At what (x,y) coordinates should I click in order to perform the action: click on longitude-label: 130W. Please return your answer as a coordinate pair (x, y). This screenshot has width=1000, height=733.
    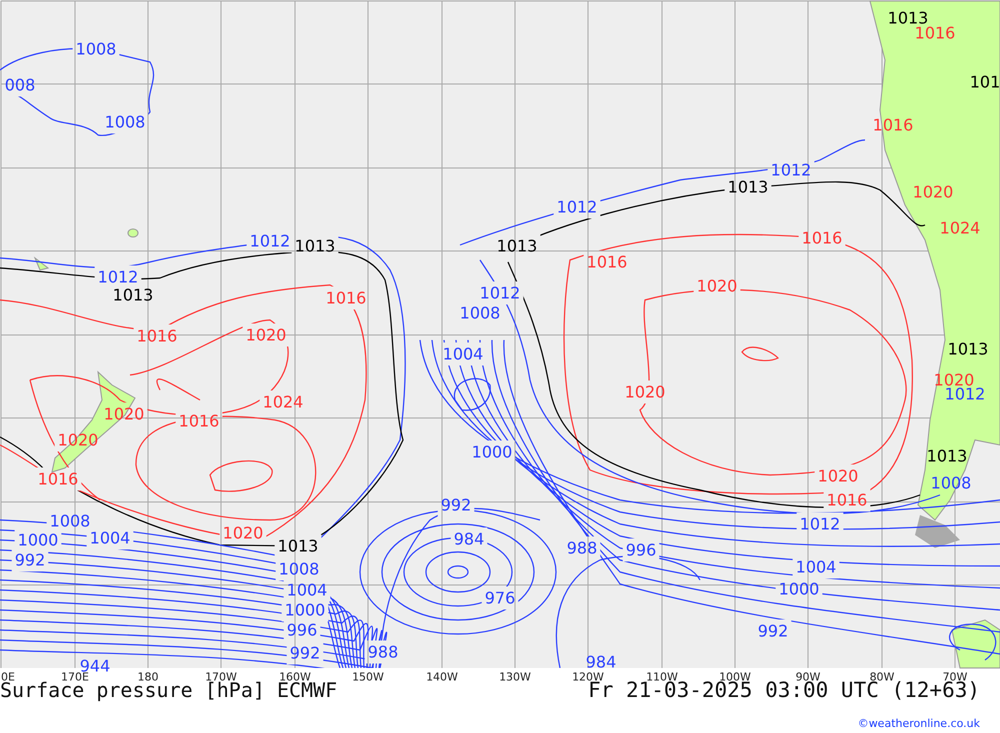
    Looking at the image, I should click on (515, 677).